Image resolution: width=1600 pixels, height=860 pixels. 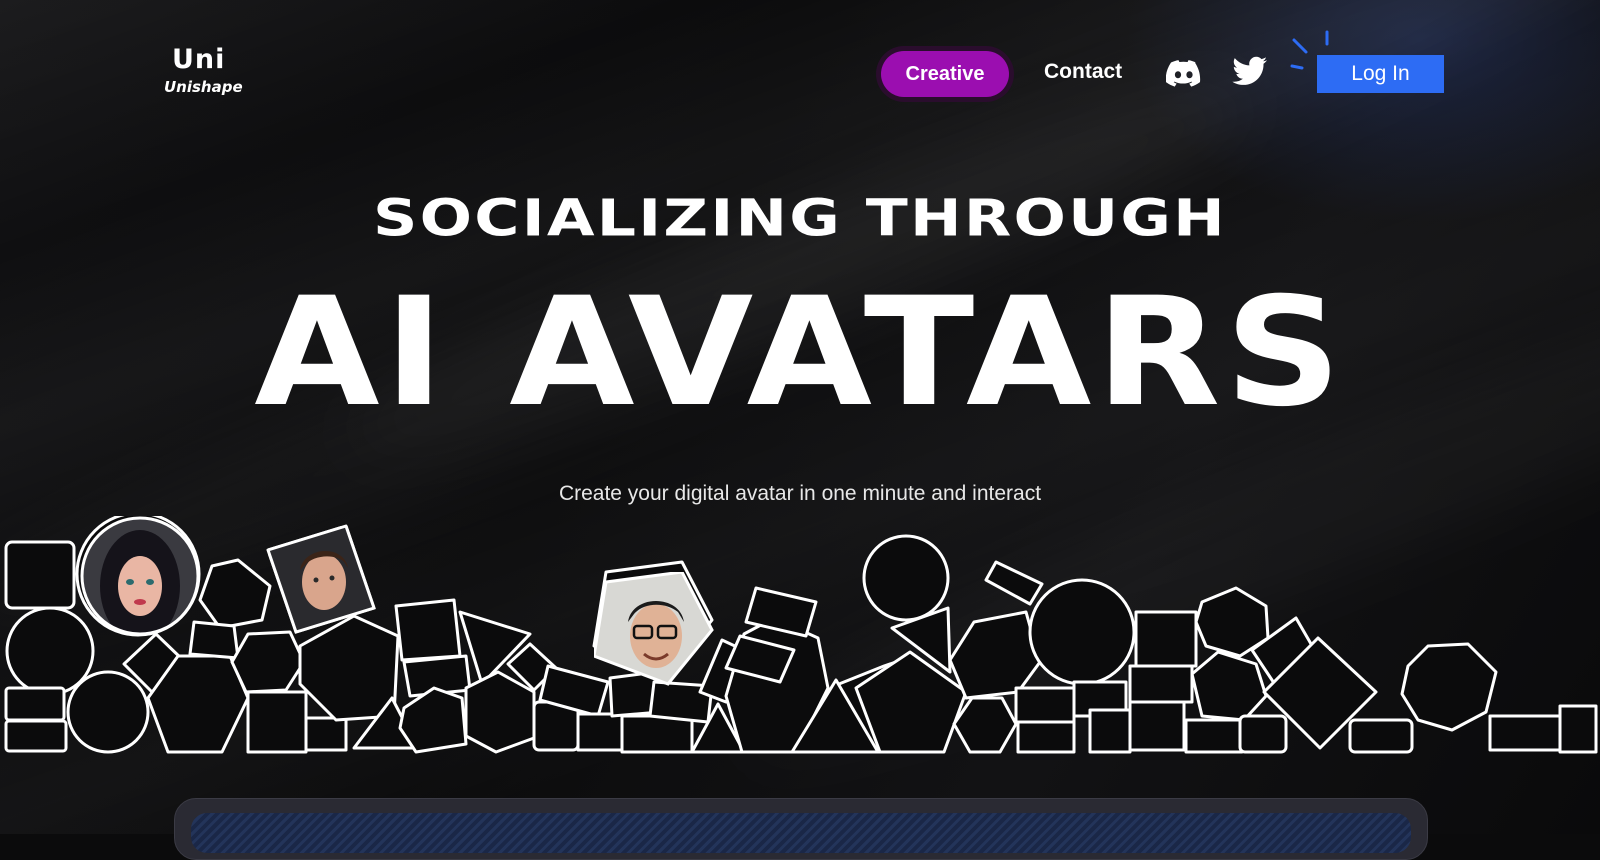 I want to click on shape-octagon, so click(x=1449, y=687).